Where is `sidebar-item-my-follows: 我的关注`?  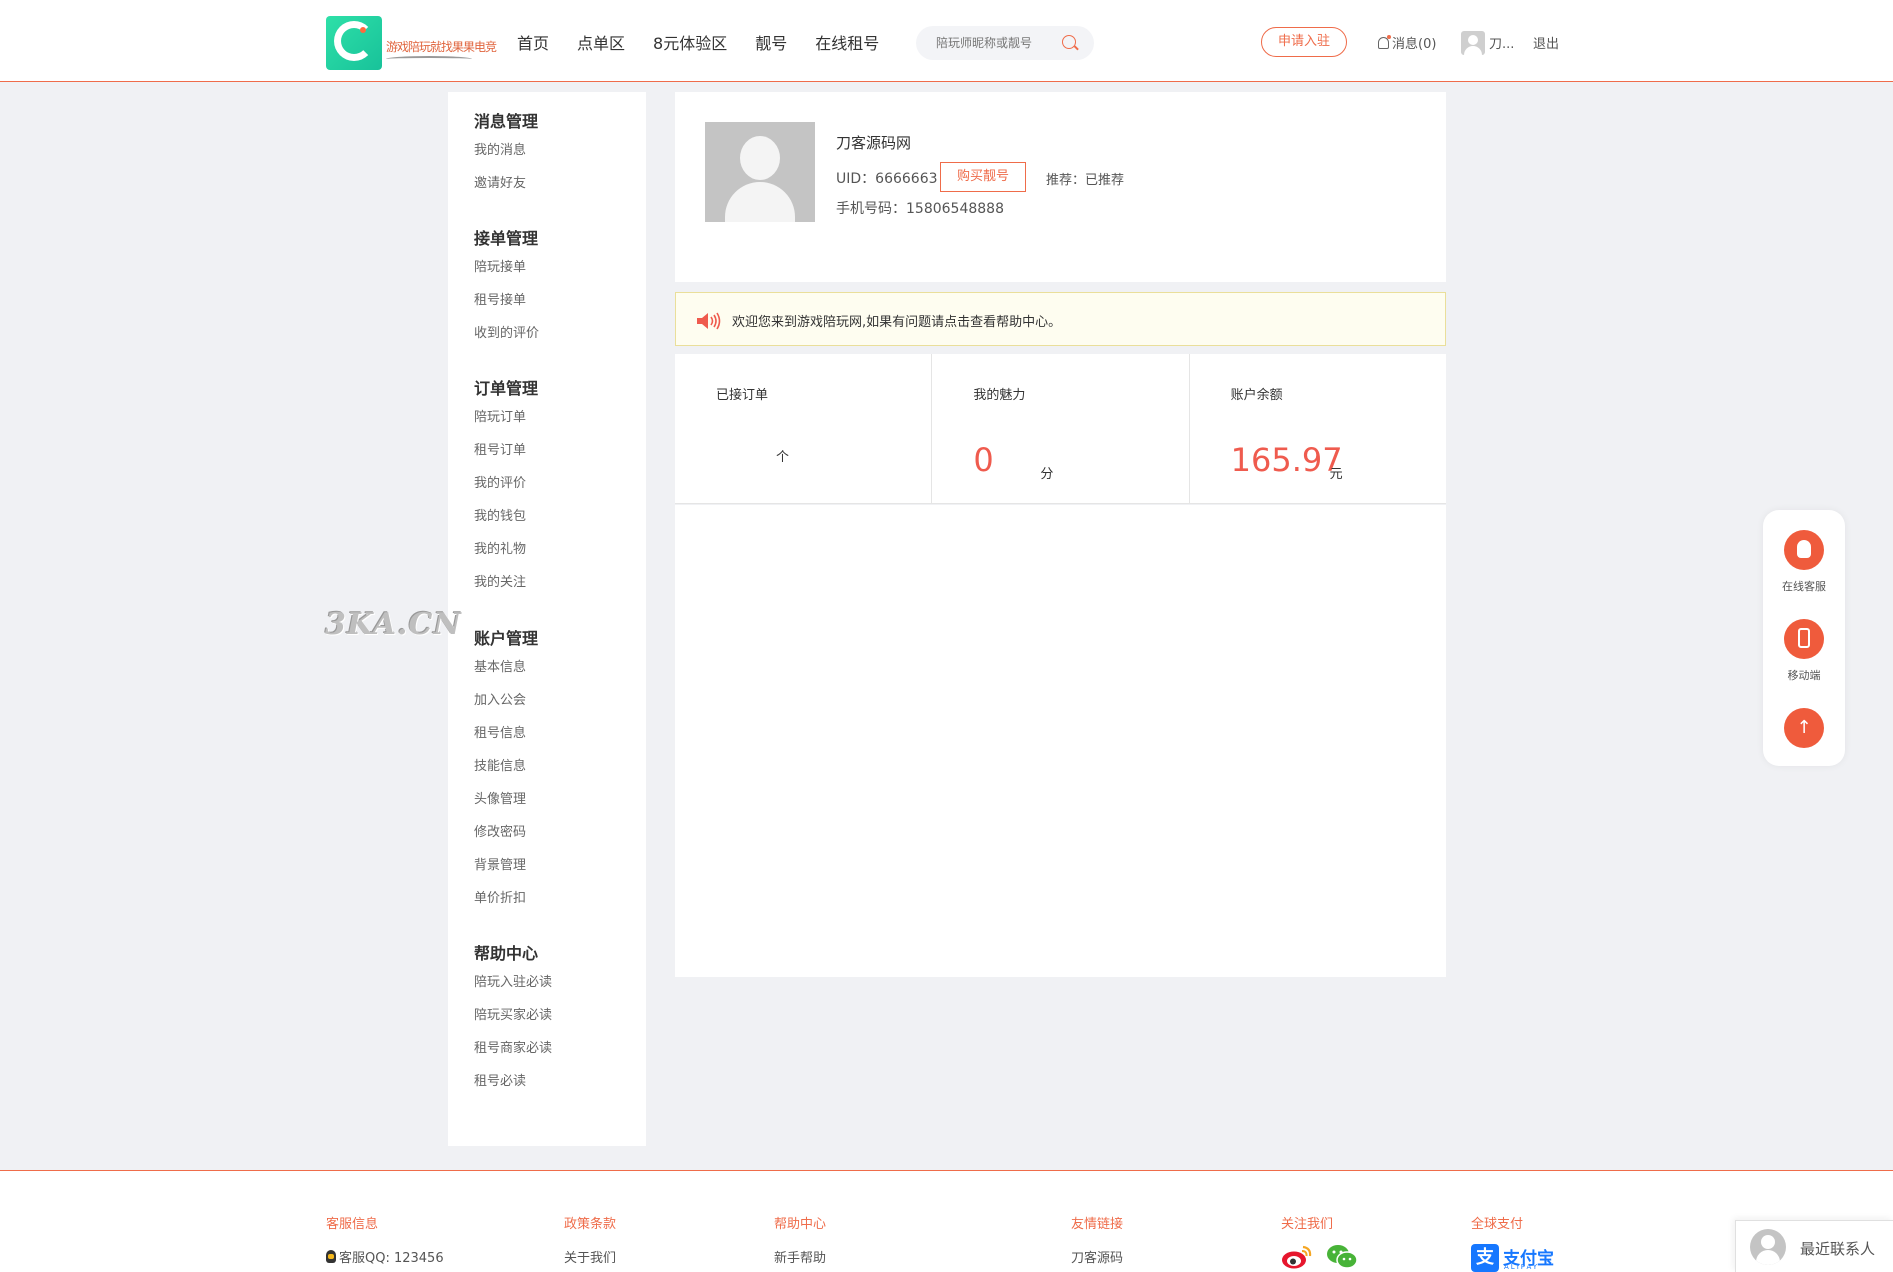
sidebar-item-my-follows: 我的关注 is located at coordinates (506, 582).